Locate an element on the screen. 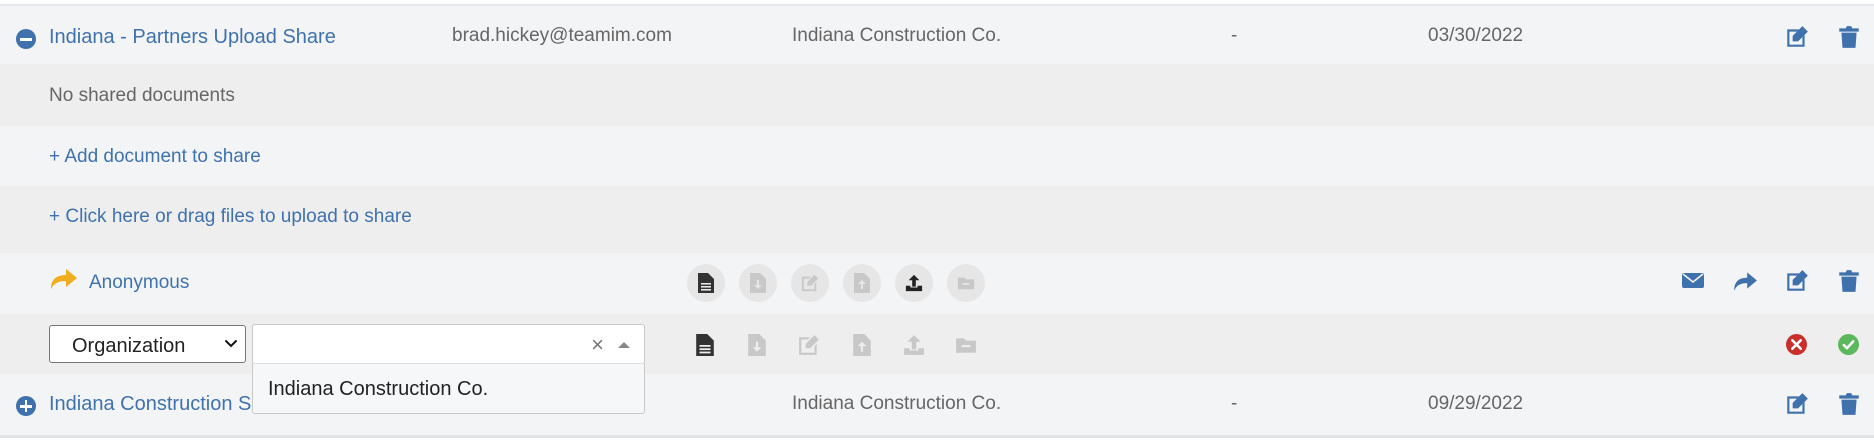 Image resolution: width=1874 pixels, height=442 pixels. dropdown-option-label: Indiana Construction Co. is located at coordinates (378, 389).